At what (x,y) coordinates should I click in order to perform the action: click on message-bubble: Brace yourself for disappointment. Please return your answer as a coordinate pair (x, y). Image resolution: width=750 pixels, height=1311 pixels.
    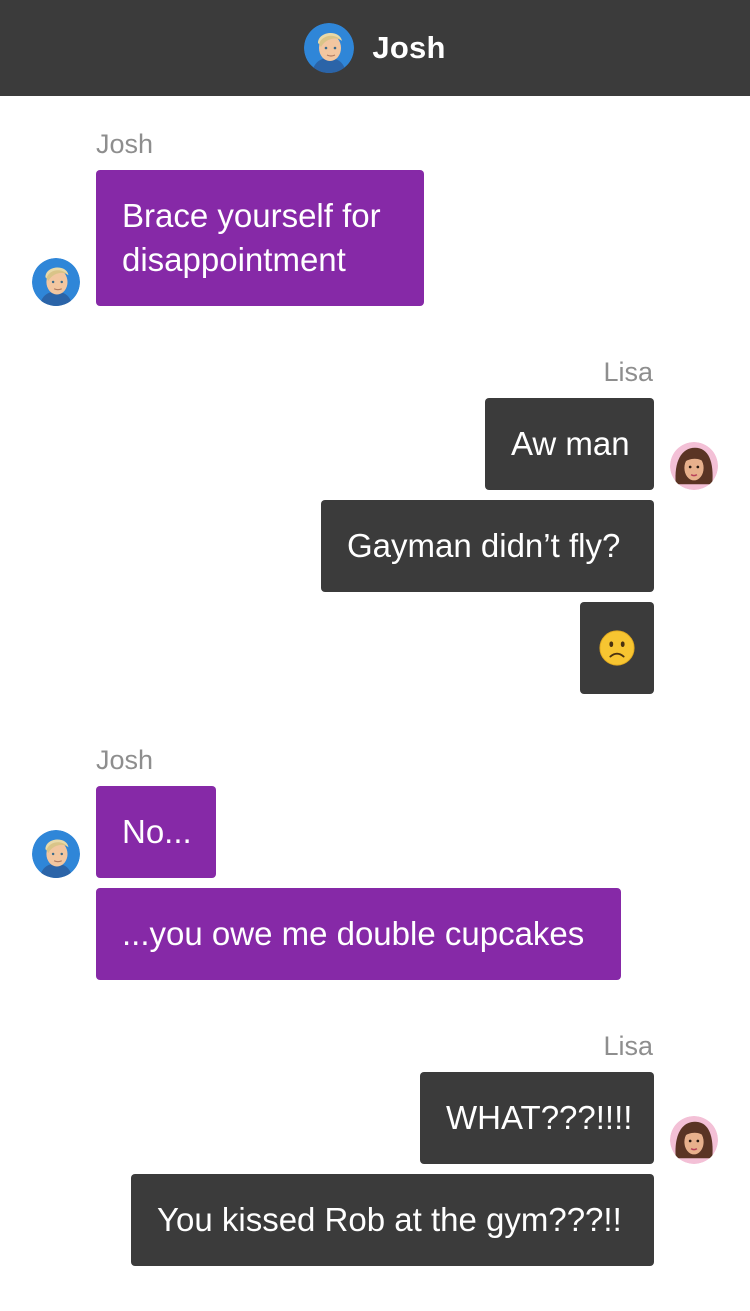
    Looking at the image, I should click on (260, 238).